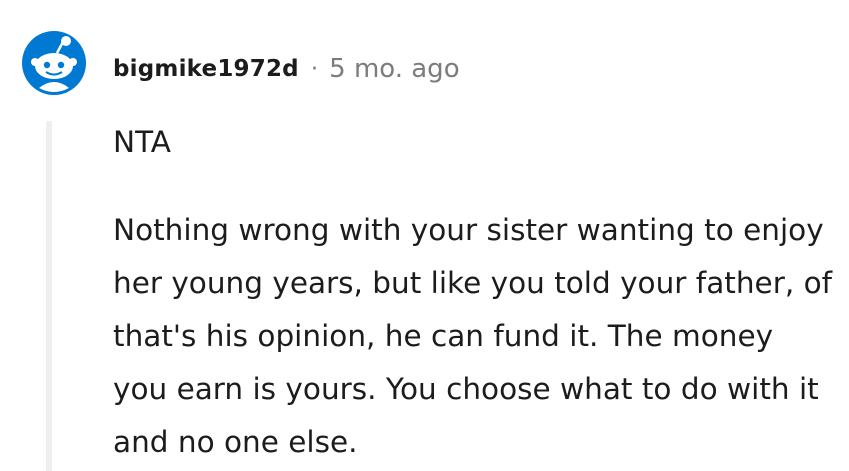 The height and width of the screenshot is (471, 849). What do you see at coordinates (49, 296) in the screenshot?
I see `thread-collapse-line` at bounding box center [49, 296].